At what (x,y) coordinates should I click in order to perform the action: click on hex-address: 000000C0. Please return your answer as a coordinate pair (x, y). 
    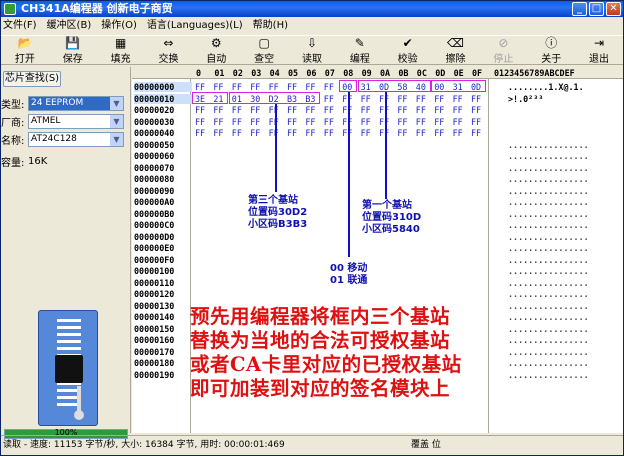
    Looking at the image, I should click on (154, 225).